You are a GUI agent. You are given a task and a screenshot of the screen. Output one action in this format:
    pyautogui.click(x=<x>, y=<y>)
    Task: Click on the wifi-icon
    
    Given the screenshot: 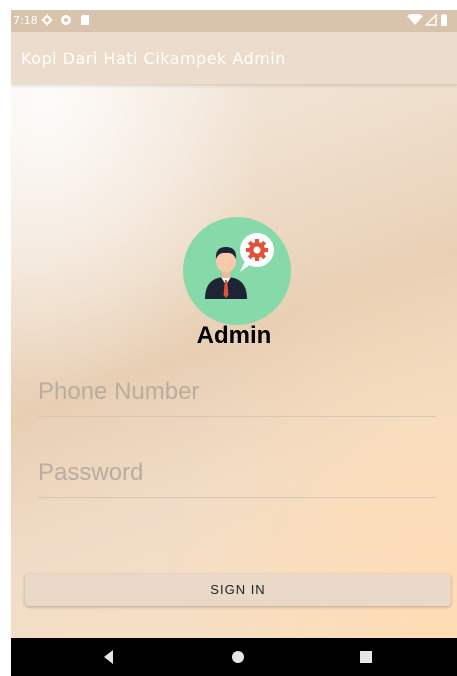 What is the action you would take?
    pyautogui.click(x=415, y=19)
    